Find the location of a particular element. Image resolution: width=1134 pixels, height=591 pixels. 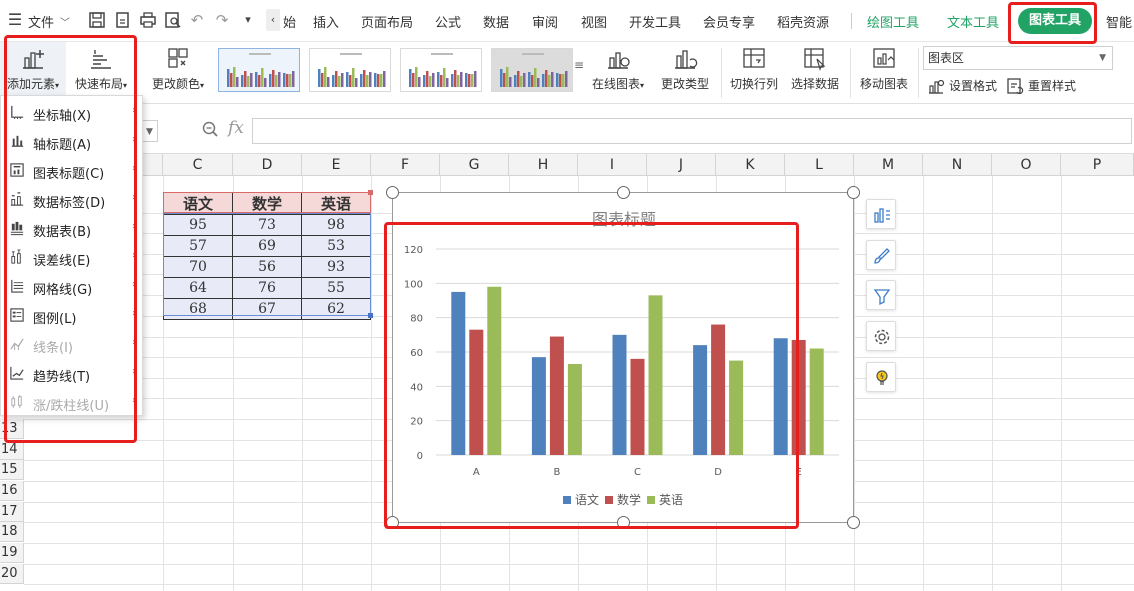

table-cell: 73 is located at coordinates (267, 225).